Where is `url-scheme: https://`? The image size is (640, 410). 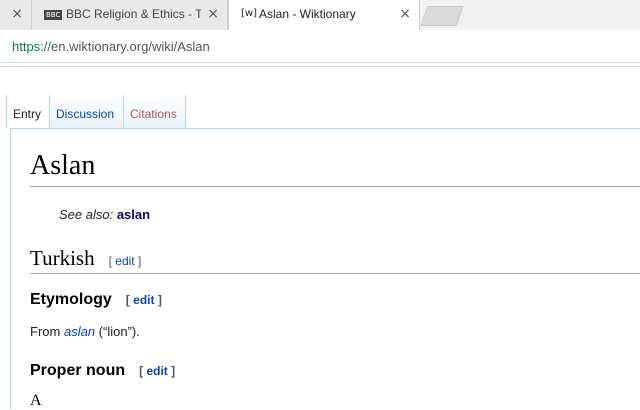
url-scheme: https:// is located at coordinates (32, 46).